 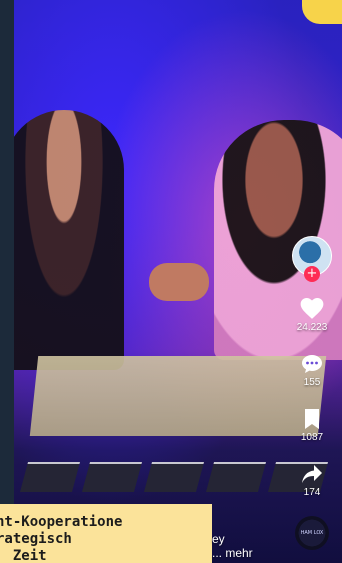 I want to click on like-action: 24.223, so click(x=312, y=314).